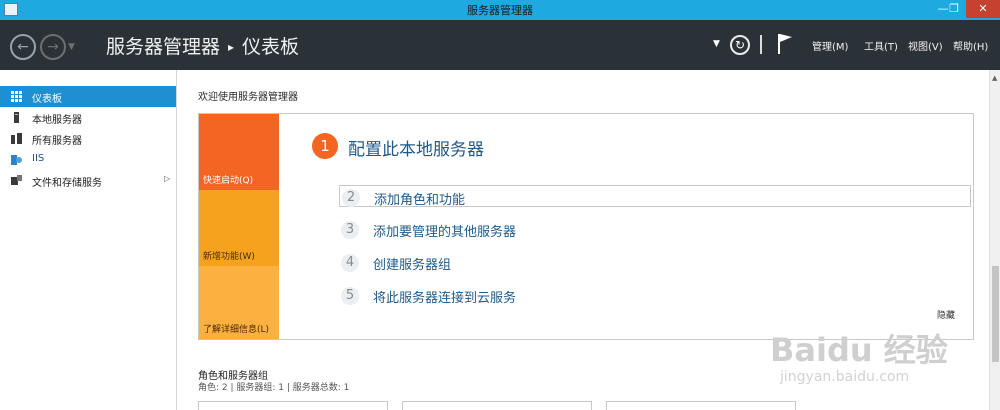 The image size is (1000, 410). Describe the element at coordinates (655, 196) in the screenshot. I see `step-add-roles: 2 添加角色和功能` at that location.